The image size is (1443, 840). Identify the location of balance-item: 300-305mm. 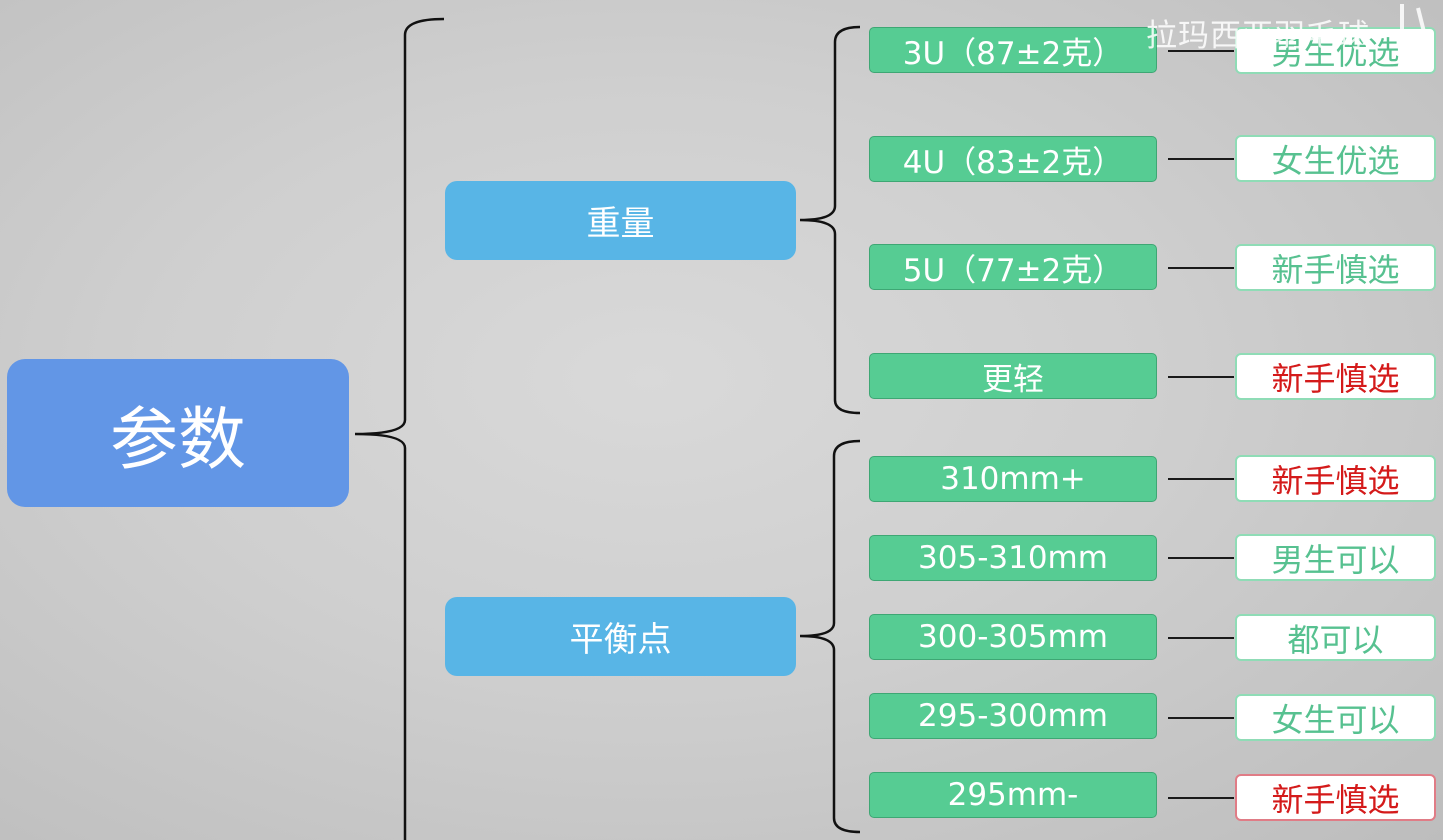
(1013, 637).